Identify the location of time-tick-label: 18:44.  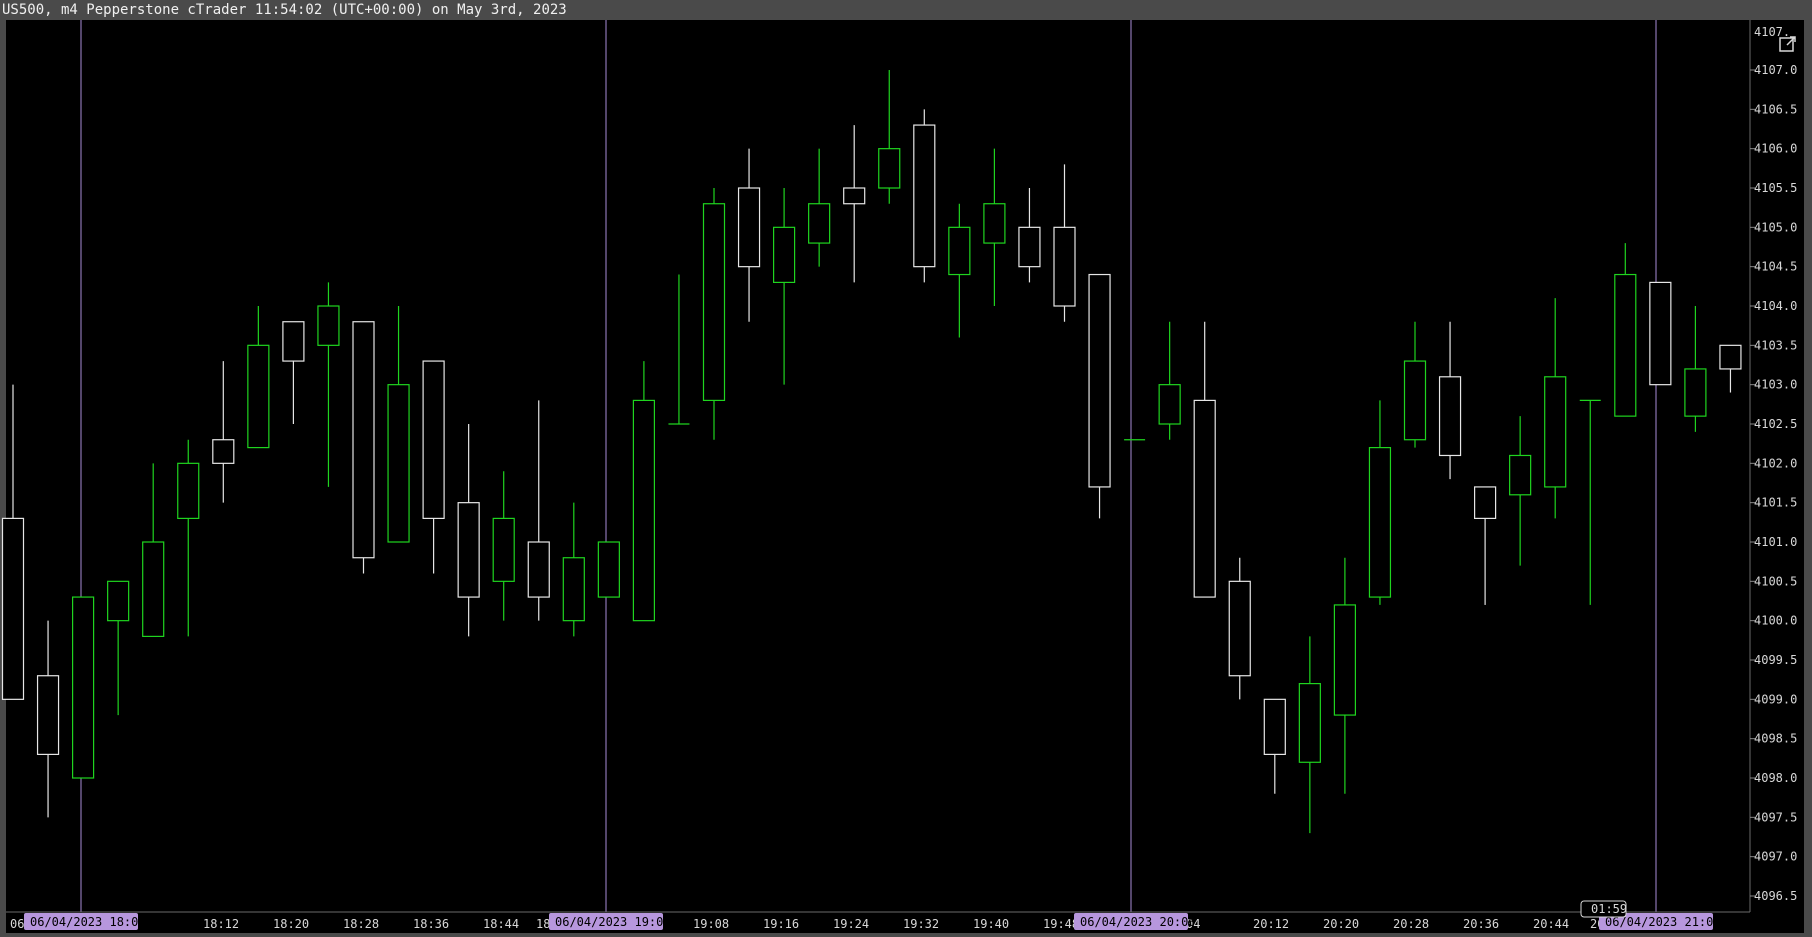
(501, 924).